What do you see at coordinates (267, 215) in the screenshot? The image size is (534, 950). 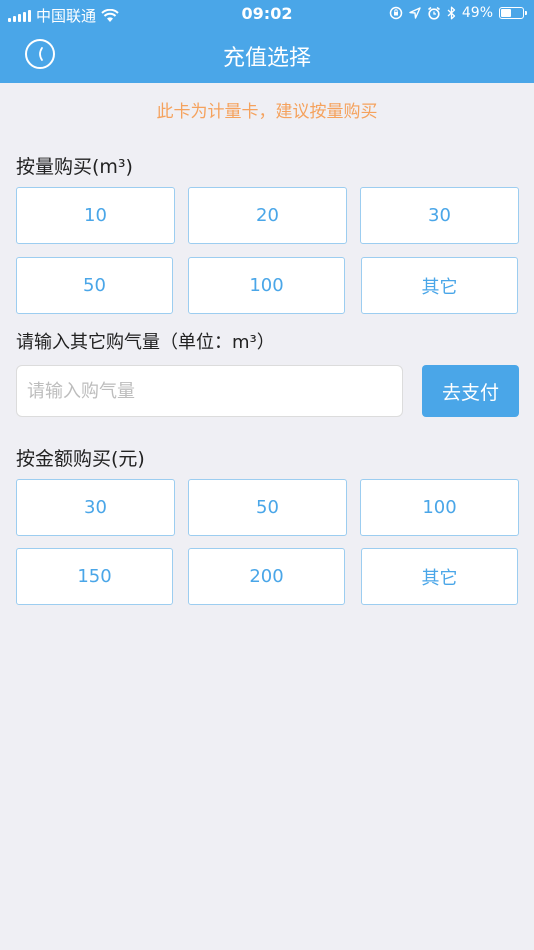 I see `volume-option-20: 20` at bounding box center [267, 215].